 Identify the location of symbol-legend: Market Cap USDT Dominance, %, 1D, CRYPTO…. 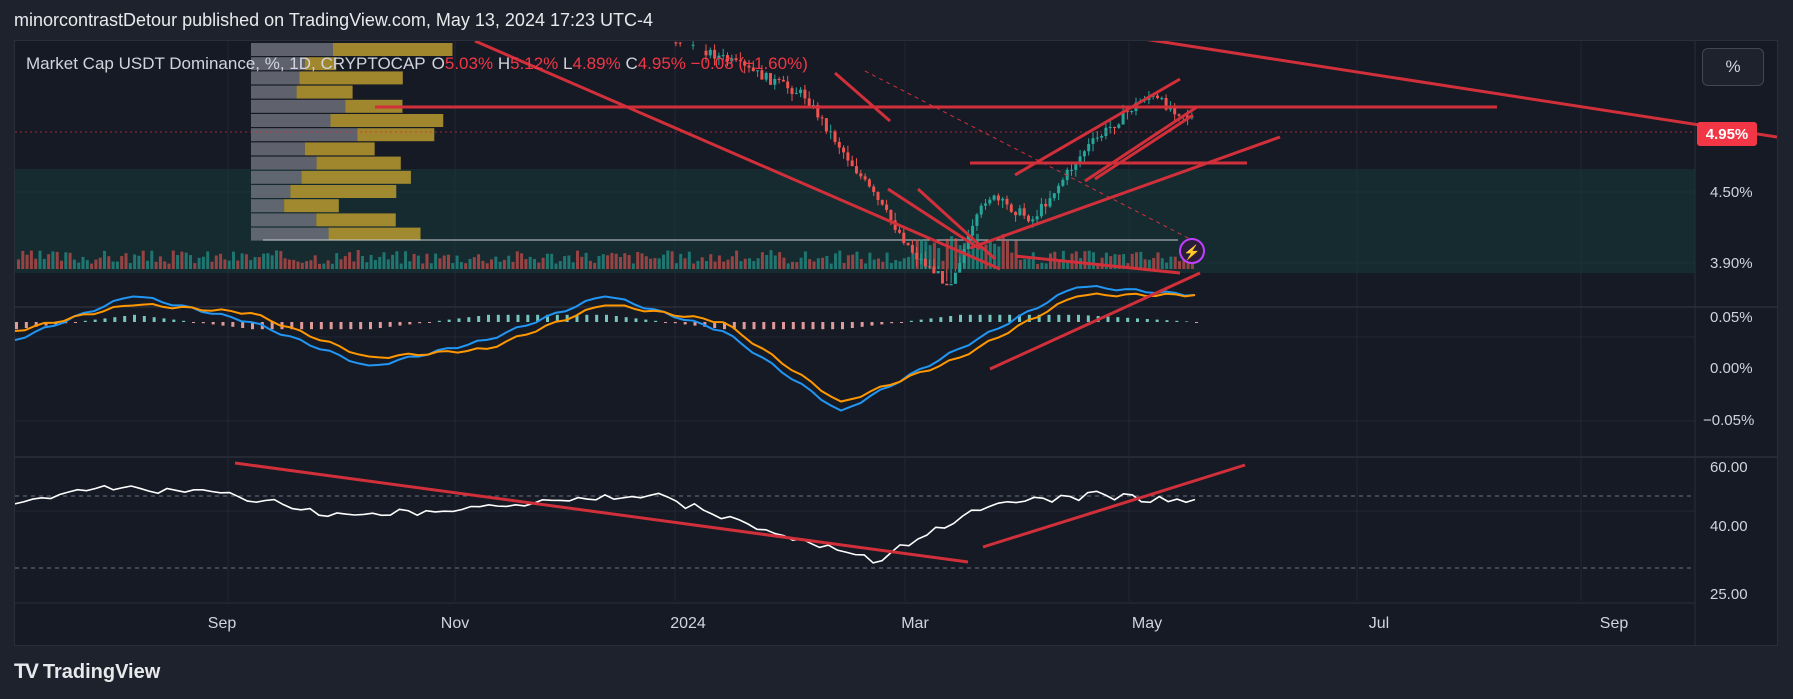
(417, 64).